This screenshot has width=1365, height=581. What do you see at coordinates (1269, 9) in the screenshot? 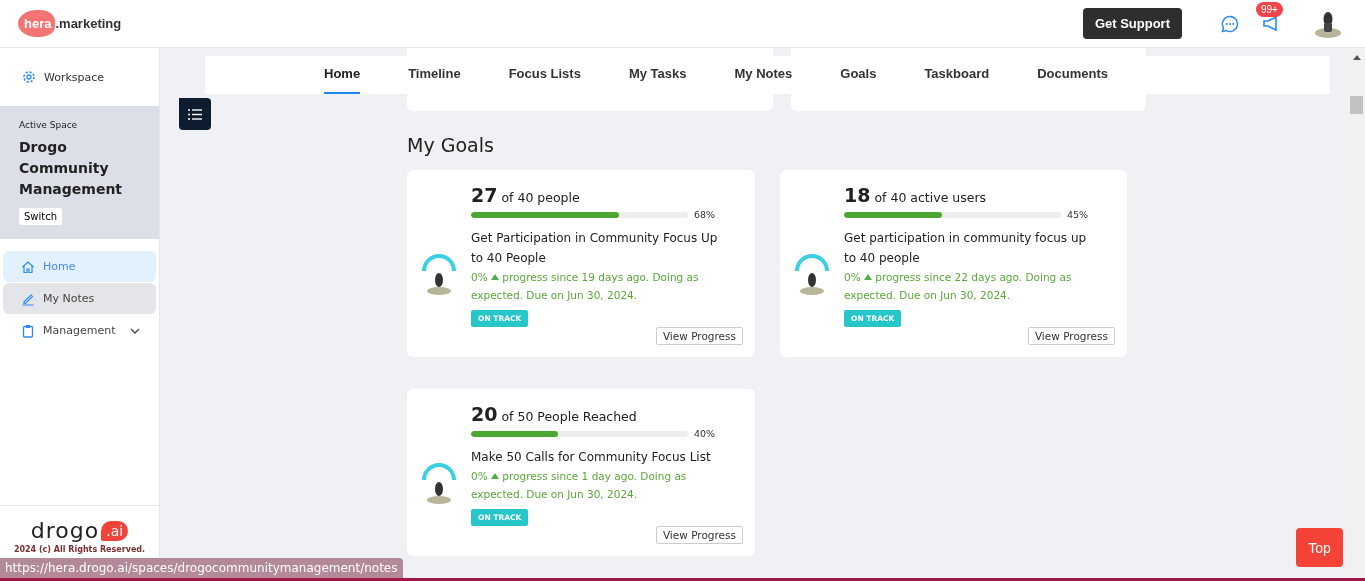
I see `notification-count: 99+` at bounding box center [1269, 9].